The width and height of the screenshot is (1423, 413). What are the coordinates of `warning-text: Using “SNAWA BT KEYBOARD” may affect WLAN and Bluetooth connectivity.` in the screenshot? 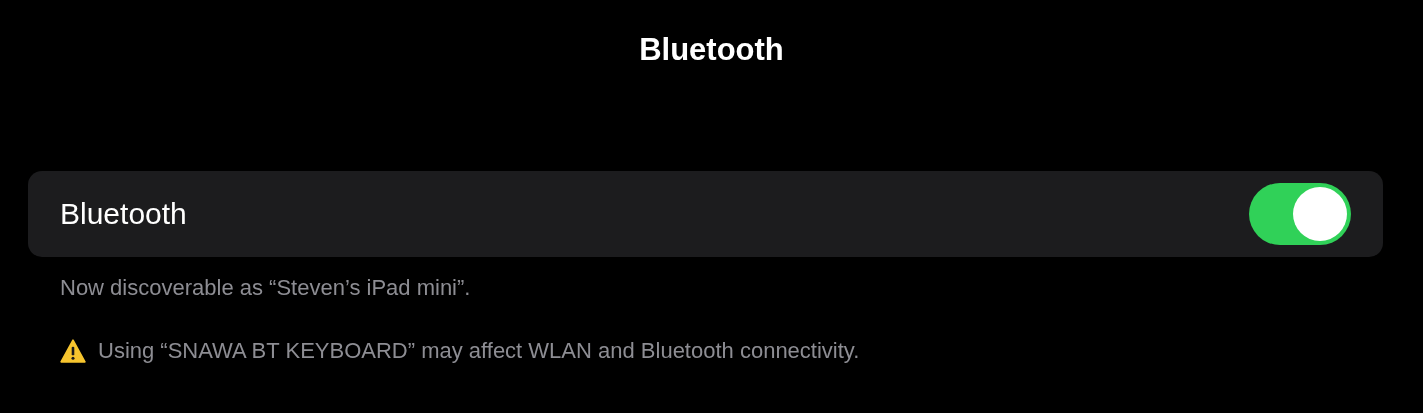 It's located at (479, 351).